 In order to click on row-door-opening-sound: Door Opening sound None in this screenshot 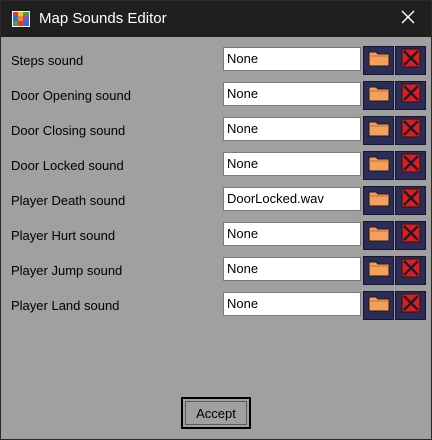, I will do `click(216, 95)`.